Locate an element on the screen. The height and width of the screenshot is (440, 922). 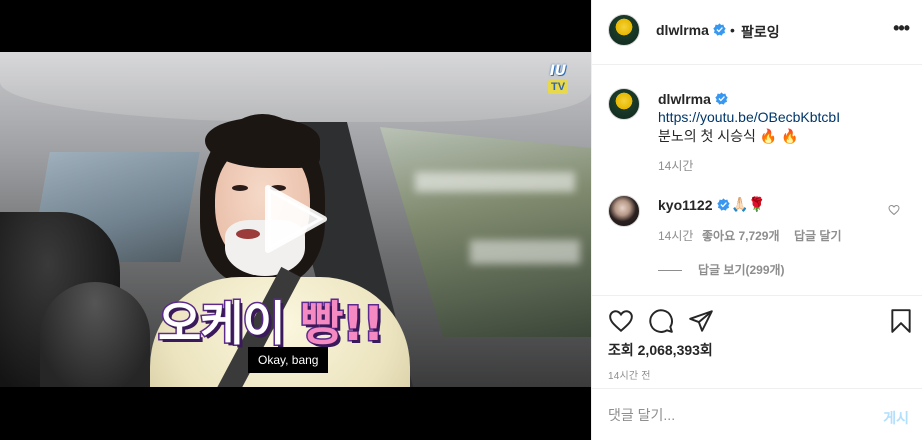
following-button: 팔로잉 is located at coordinates (760, 32).